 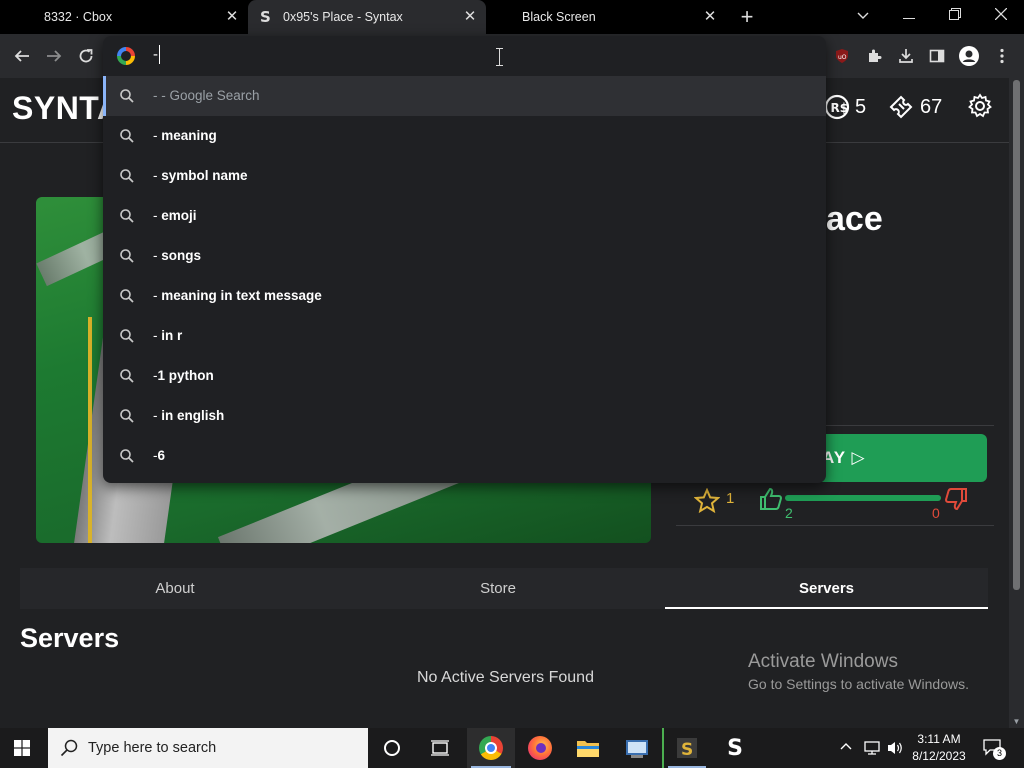 What do you see at coordinates (771, 499) in the screenshot?
I see `thumbs-up-icon` at bounding box center [771, 499].